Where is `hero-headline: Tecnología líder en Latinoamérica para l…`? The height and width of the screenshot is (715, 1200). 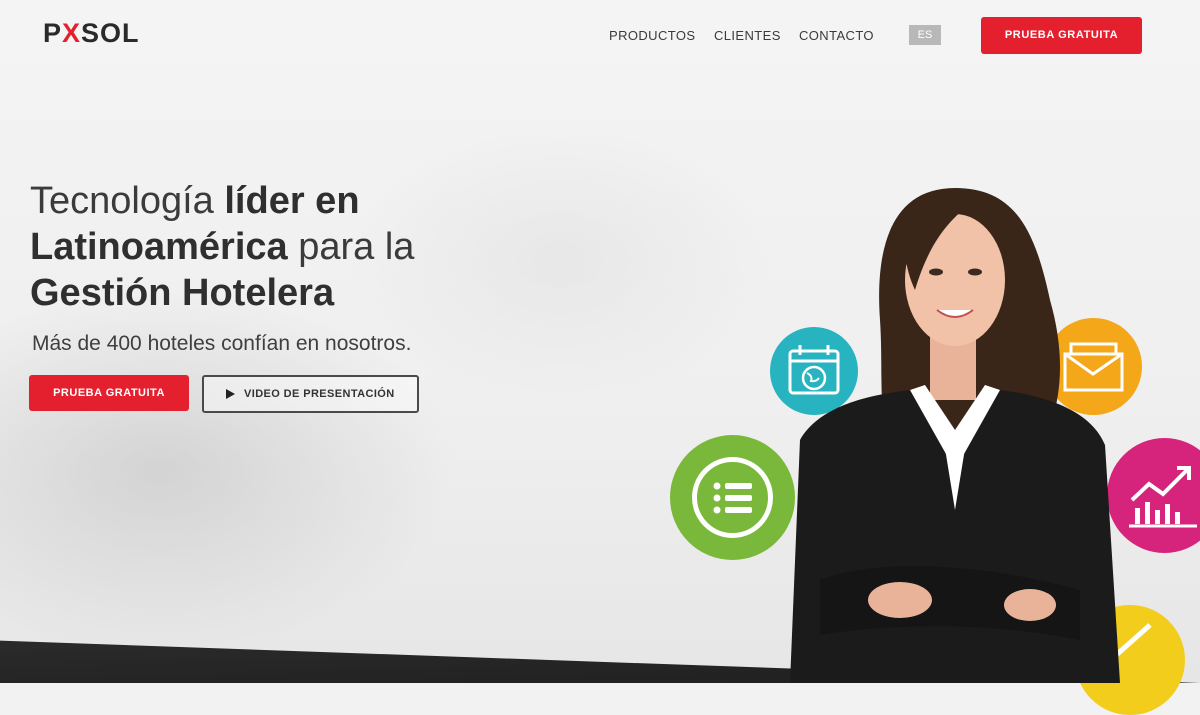 hero-headline: Tecnología líder en Latinoamérica para l… is located at coordinates (290, 247).